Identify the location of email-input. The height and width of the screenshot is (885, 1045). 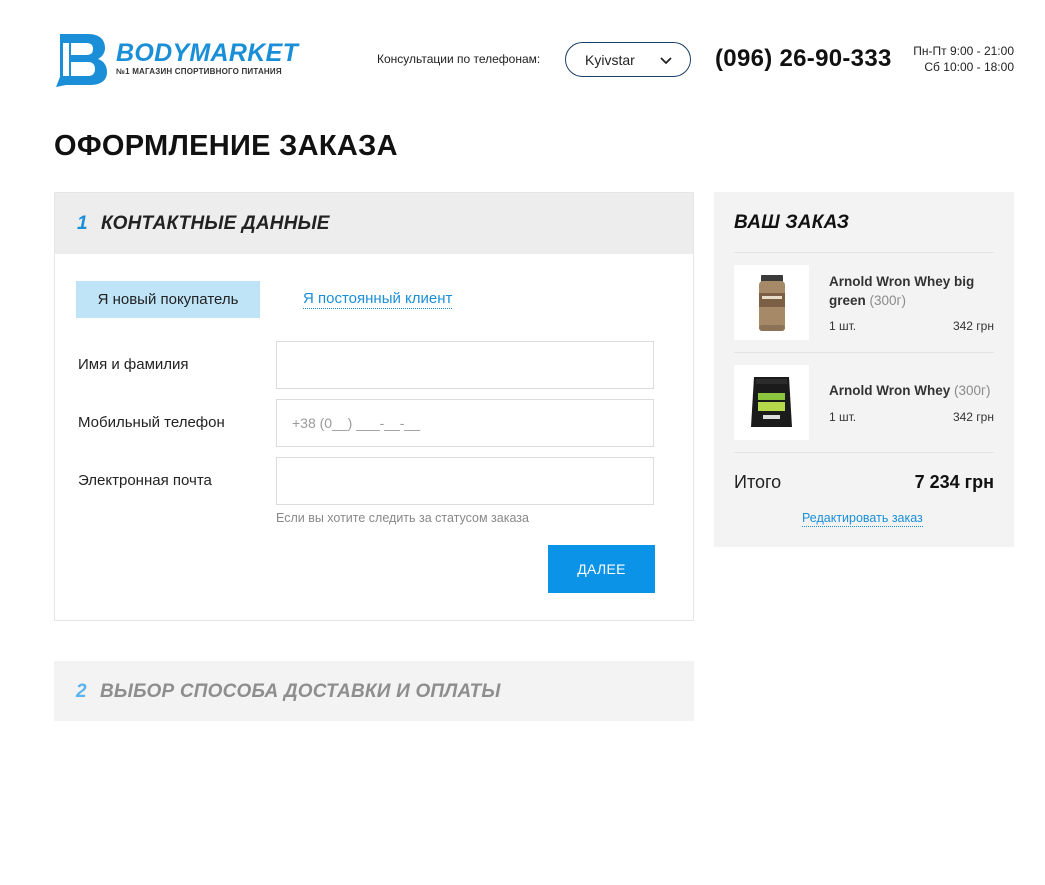
(465, 481).